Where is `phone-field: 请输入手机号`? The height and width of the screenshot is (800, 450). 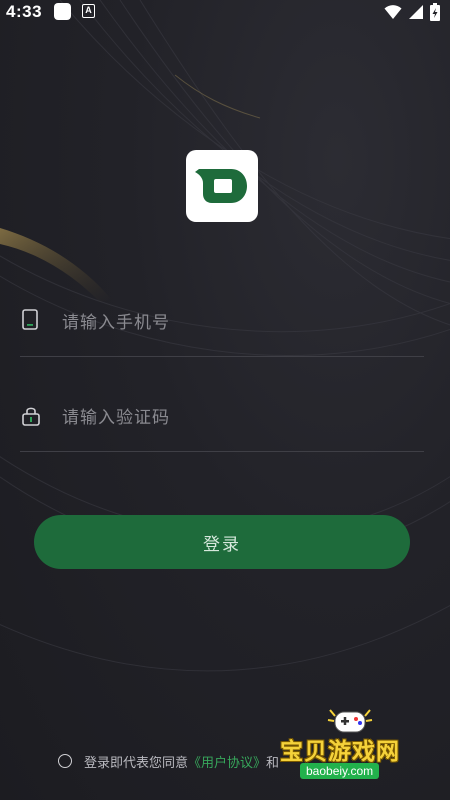
phone-field: 请输入手机号 is located at coordinates (222, 328).